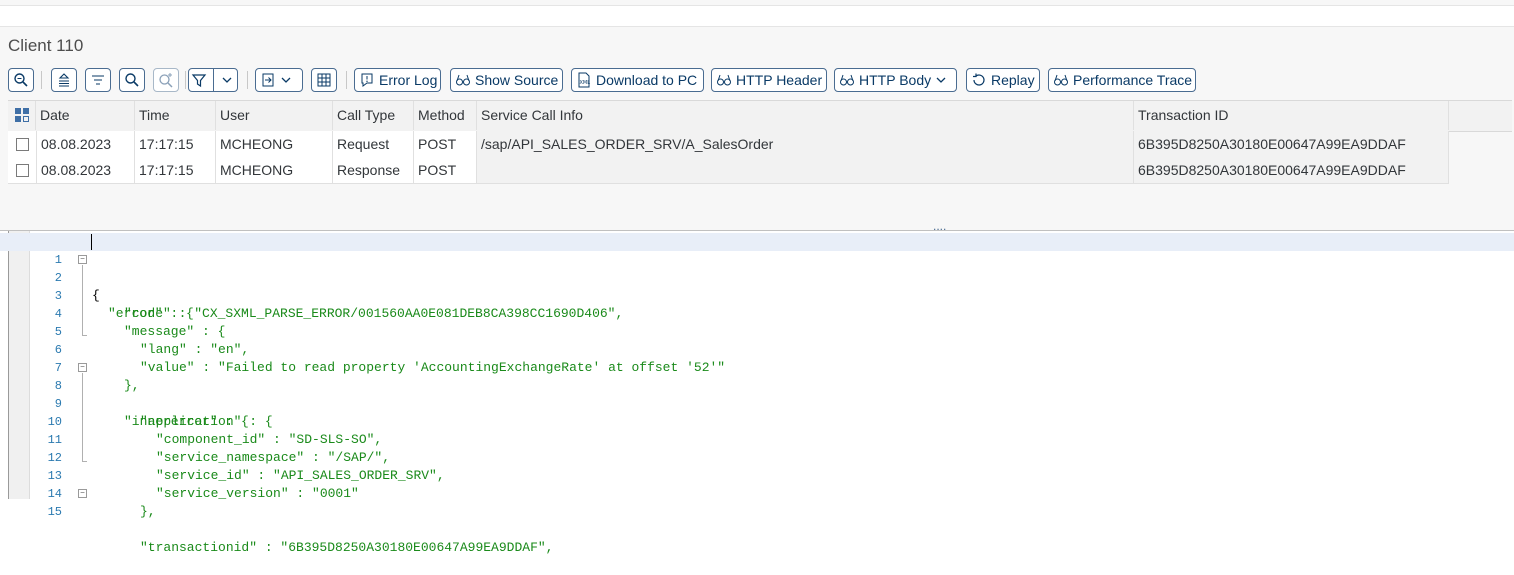 This screenshot has height=575, width=1514. What do you see at coordinates (585, 83) in the screenshot?
I see `svg-text: XML` at bounding box center [585, 83].